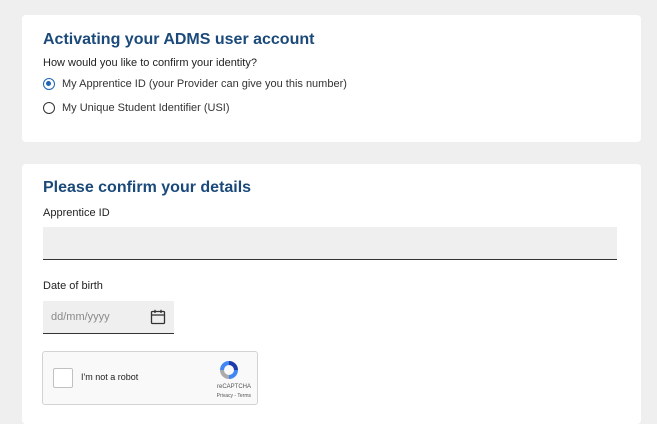  What do you see at coordinates (229, 372) in the screenshot?
I see `recaptcha-logo-icon` at bounding box center [229, 372].